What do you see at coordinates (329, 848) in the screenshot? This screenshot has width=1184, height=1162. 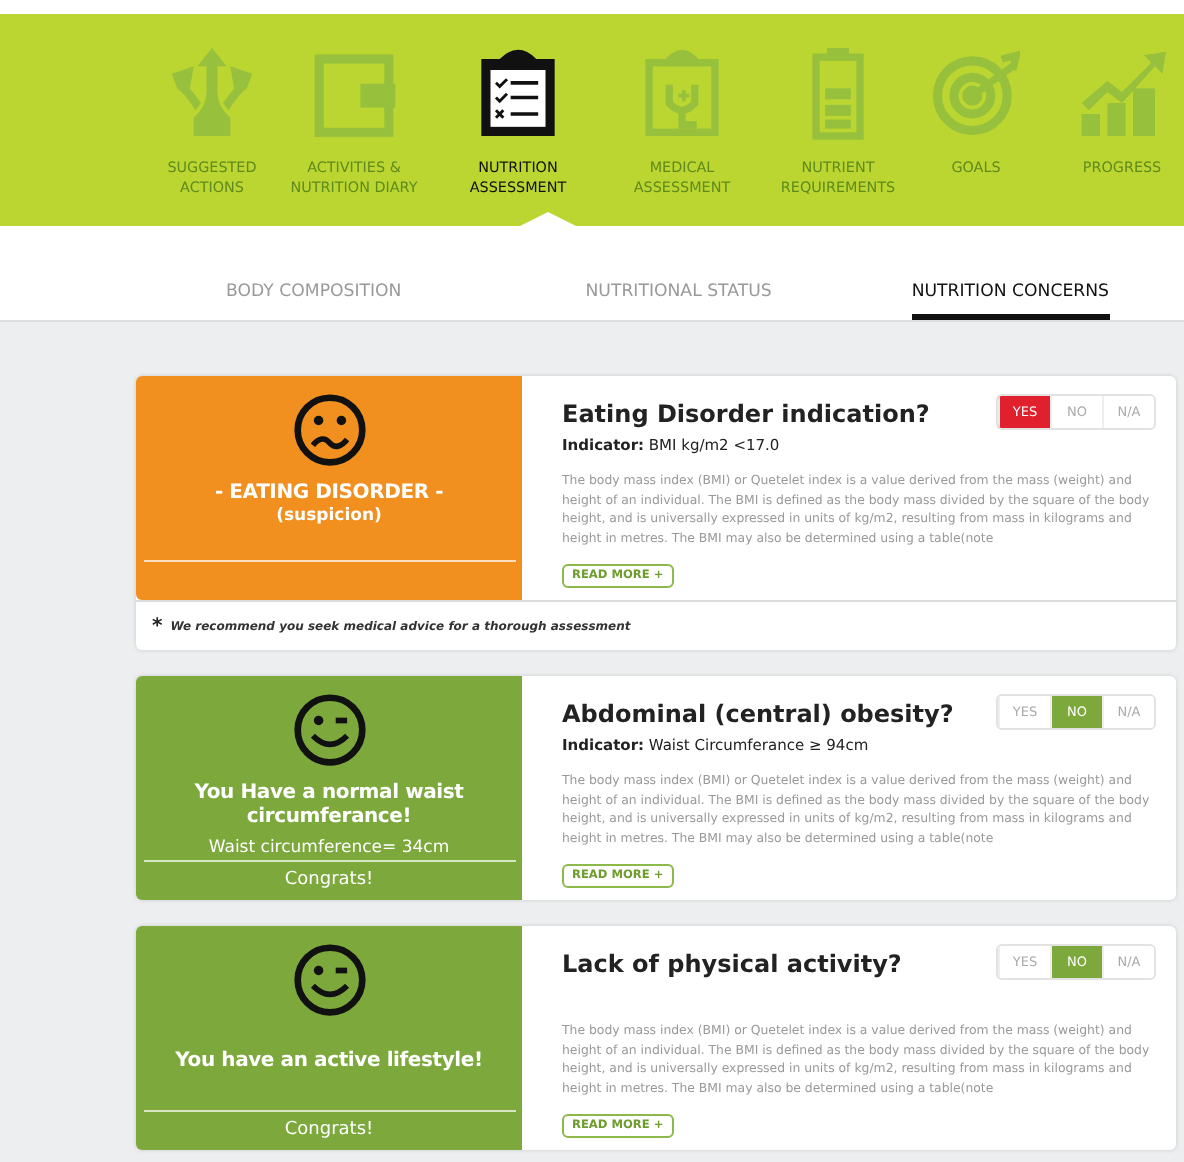 I see `status-detail: Waist circumference= 34cm` at bounding box center [329, 848].